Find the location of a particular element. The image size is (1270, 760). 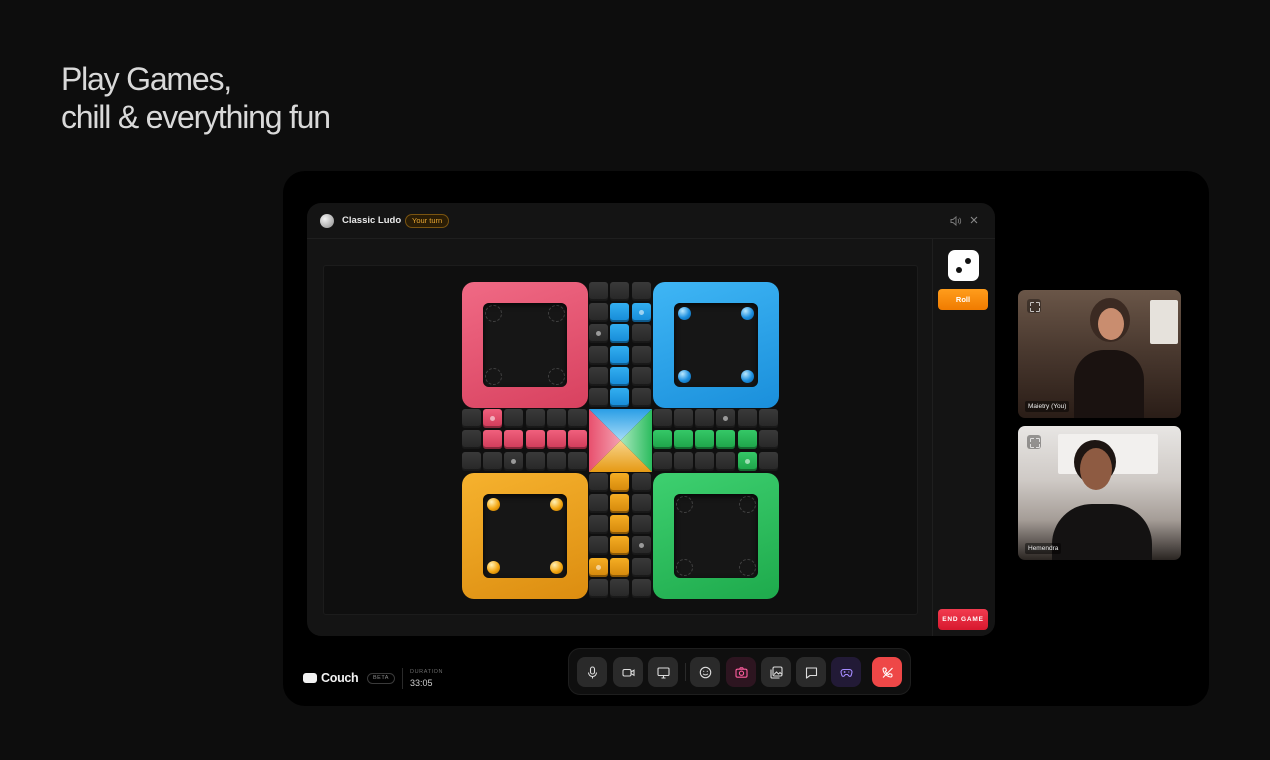

green-yard is located at coordinates (716, 536).